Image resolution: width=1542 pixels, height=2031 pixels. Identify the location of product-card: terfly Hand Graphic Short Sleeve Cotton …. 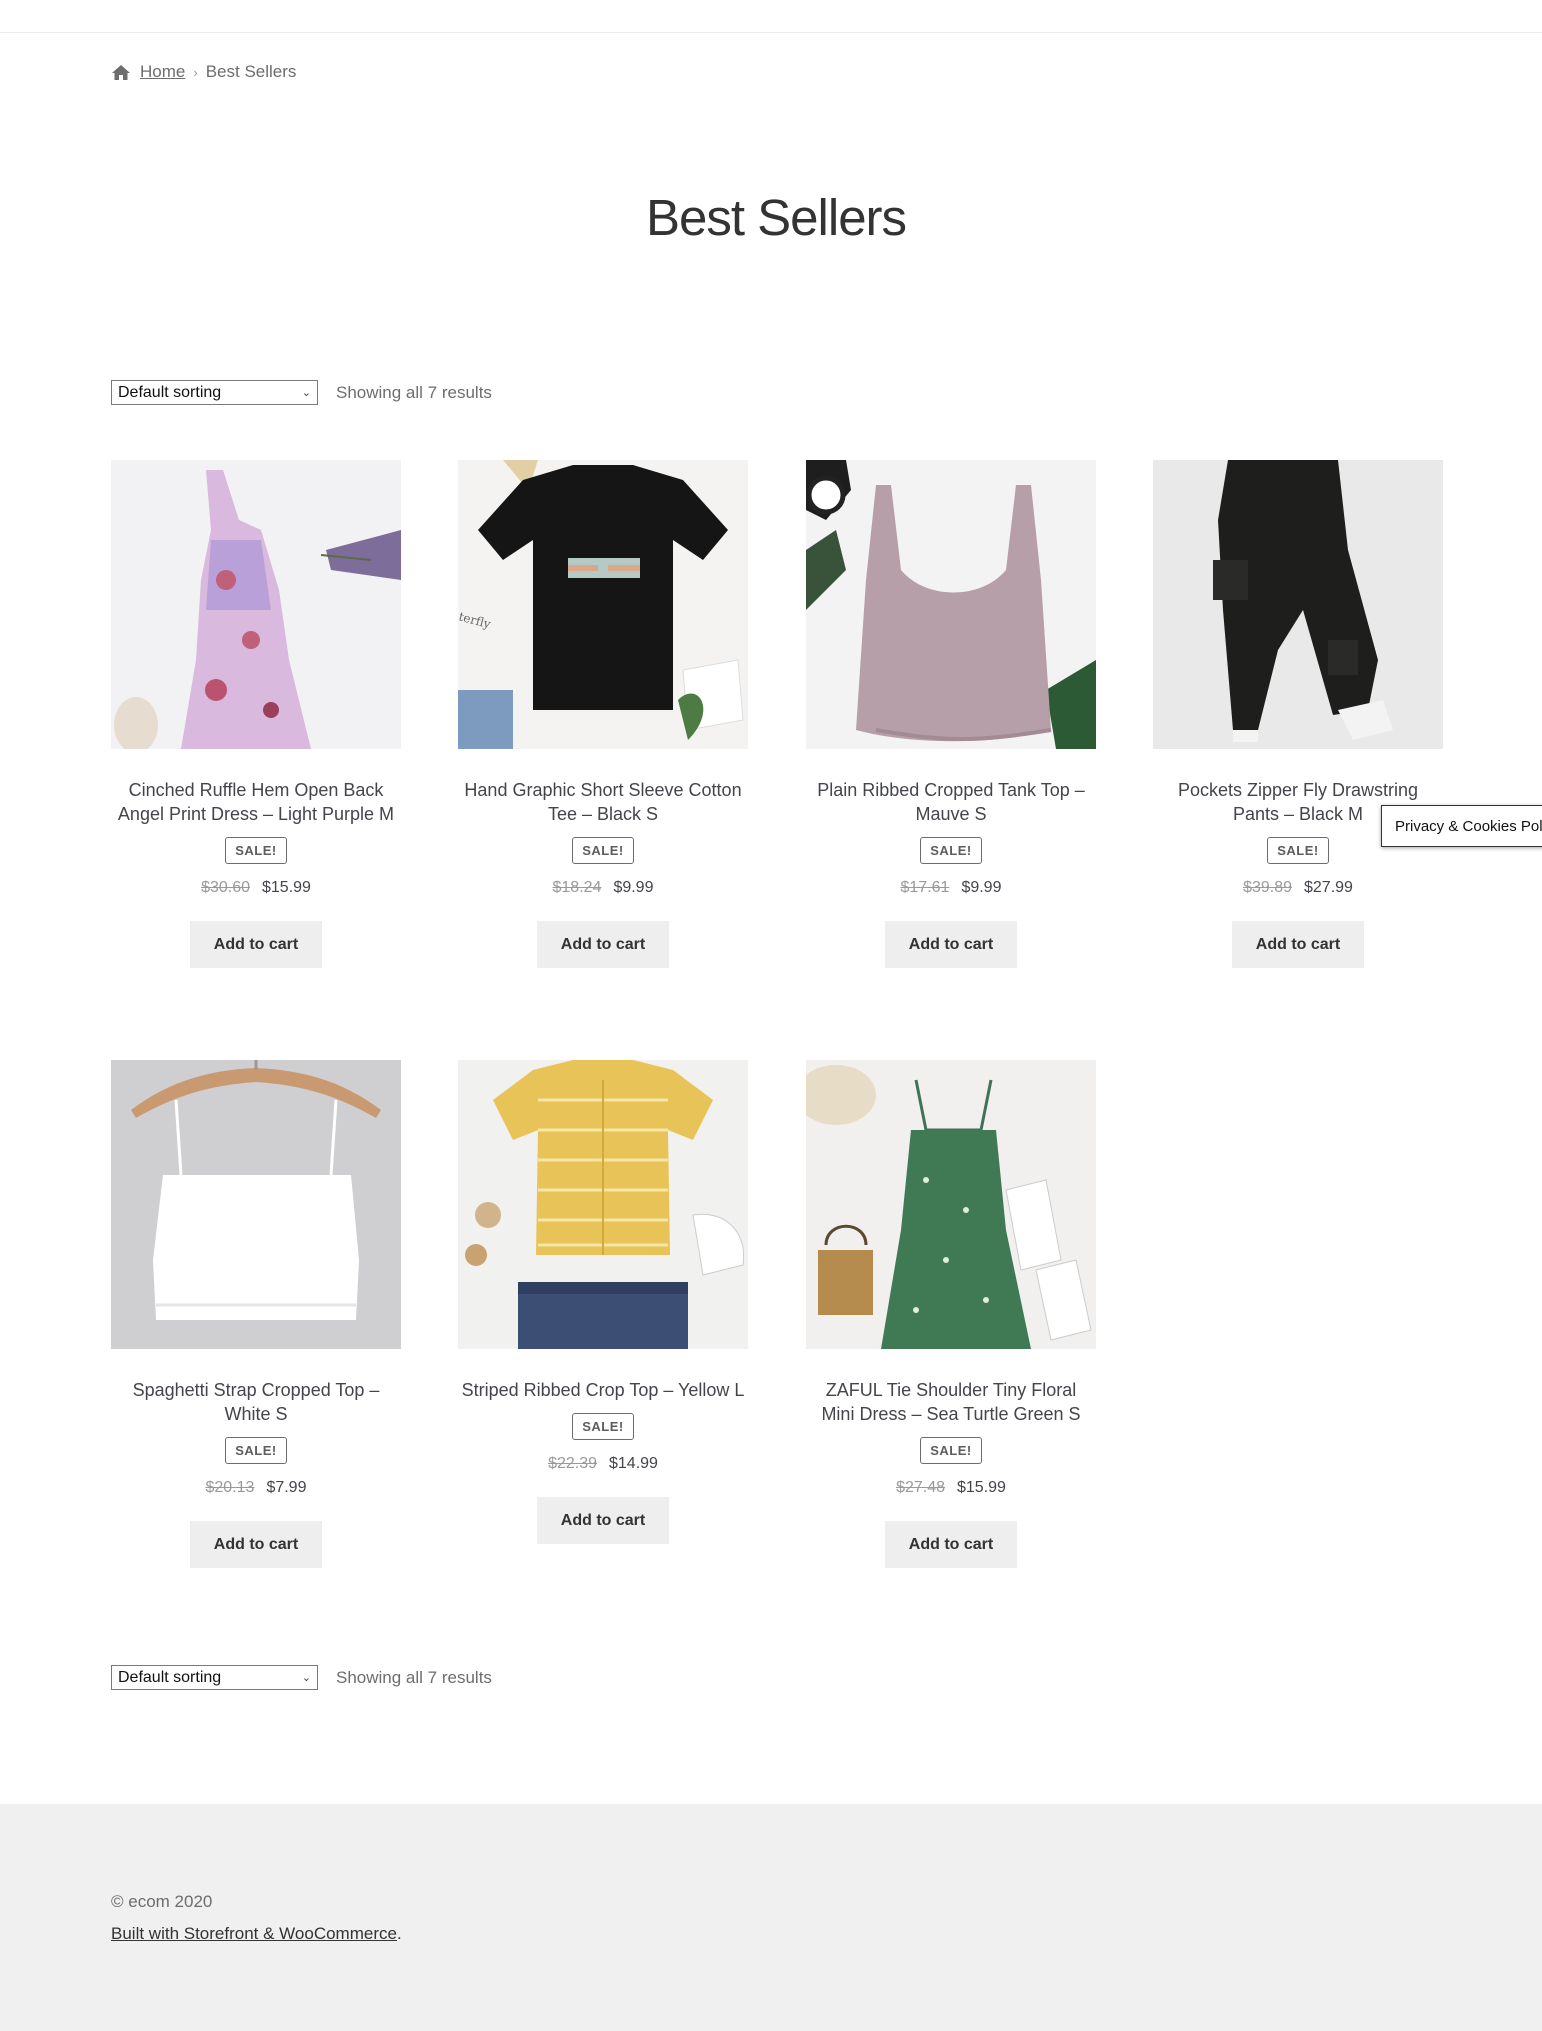
(603, 714).